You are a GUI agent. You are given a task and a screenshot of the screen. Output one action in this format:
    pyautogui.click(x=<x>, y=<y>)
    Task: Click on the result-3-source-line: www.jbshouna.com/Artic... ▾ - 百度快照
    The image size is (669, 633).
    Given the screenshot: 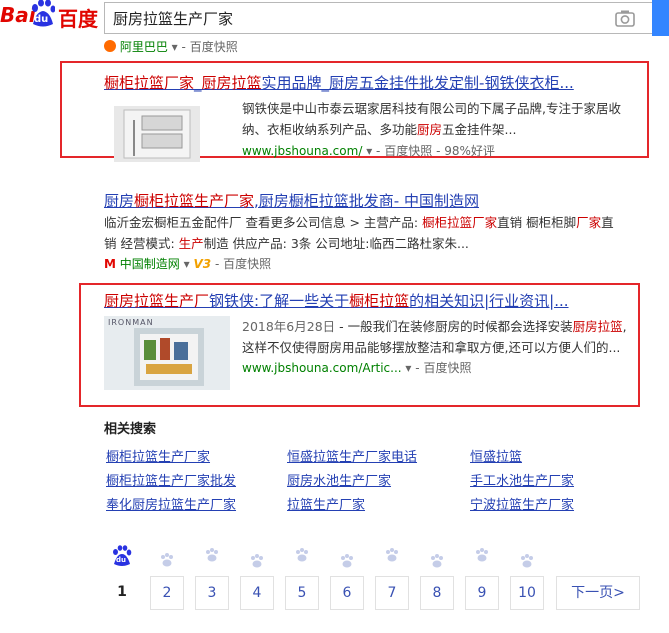 What is the action you would take?
    pyautogui.click(x=357, y=368)
    